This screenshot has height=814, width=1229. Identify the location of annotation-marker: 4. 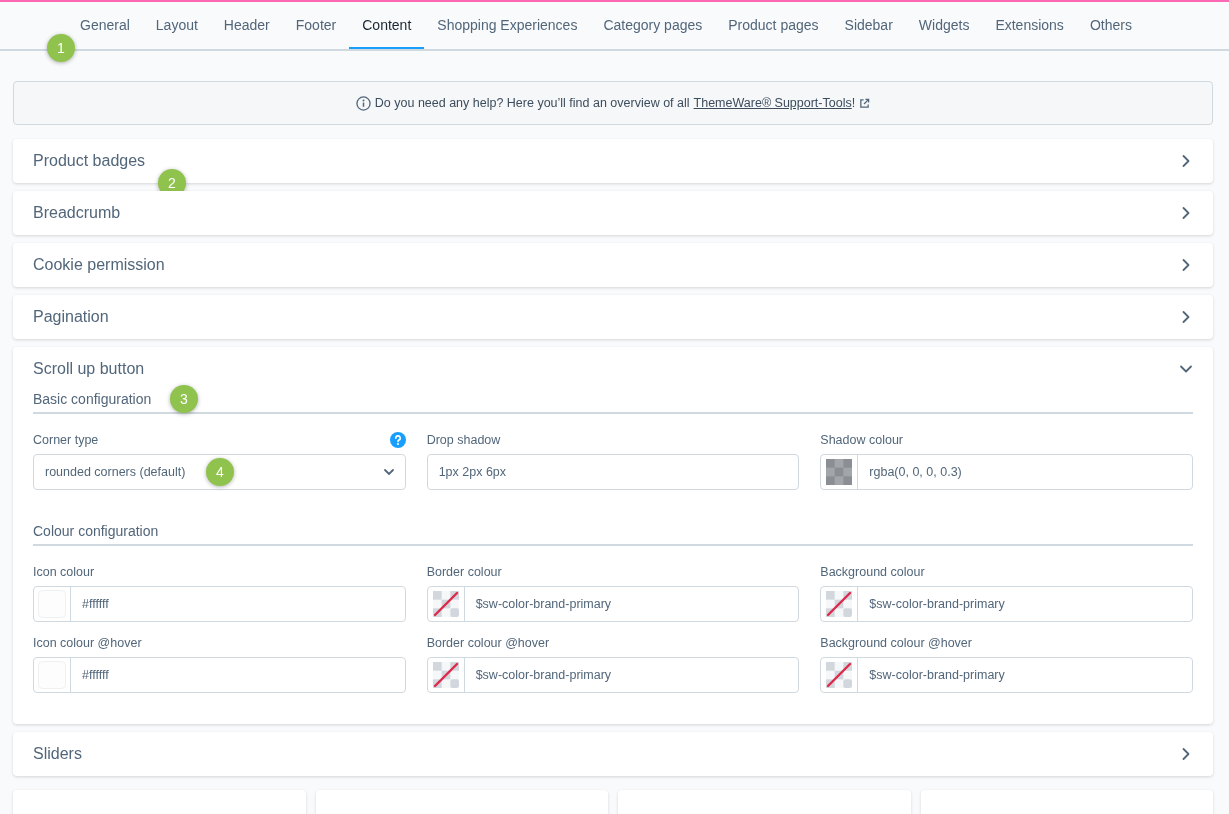
(220, 472).